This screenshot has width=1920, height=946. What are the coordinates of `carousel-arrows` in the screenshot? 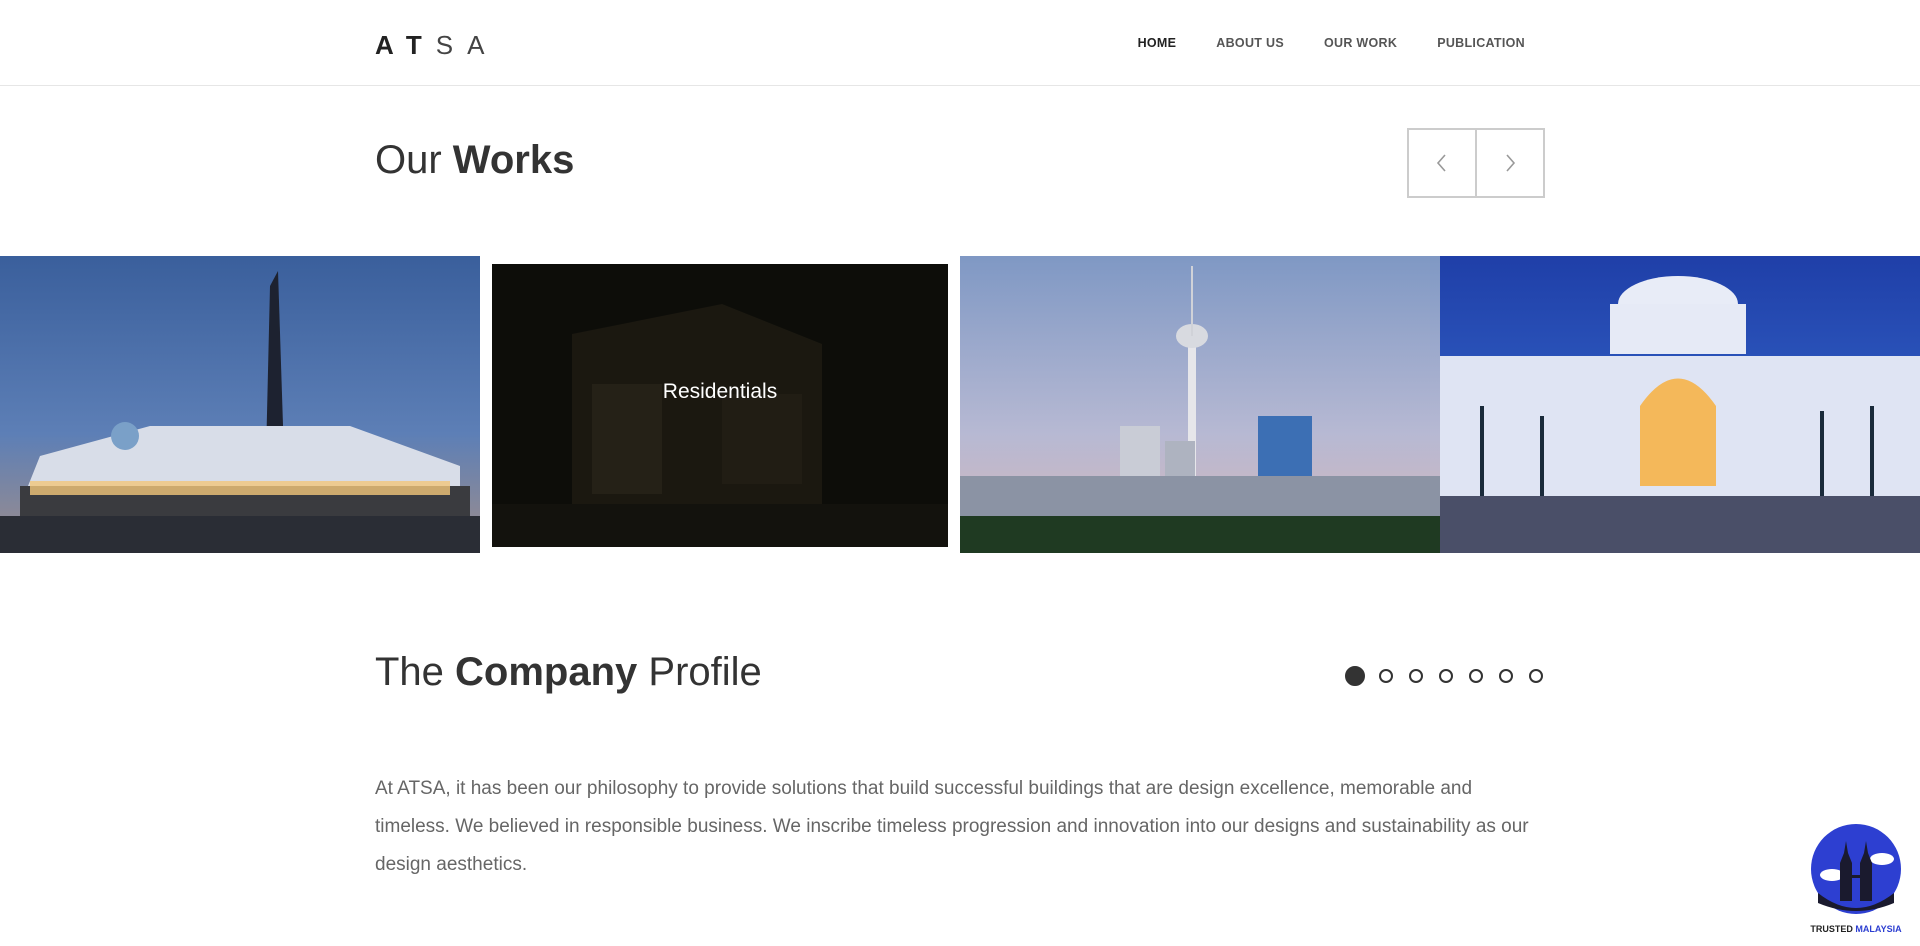 It's located at (1476, 163).